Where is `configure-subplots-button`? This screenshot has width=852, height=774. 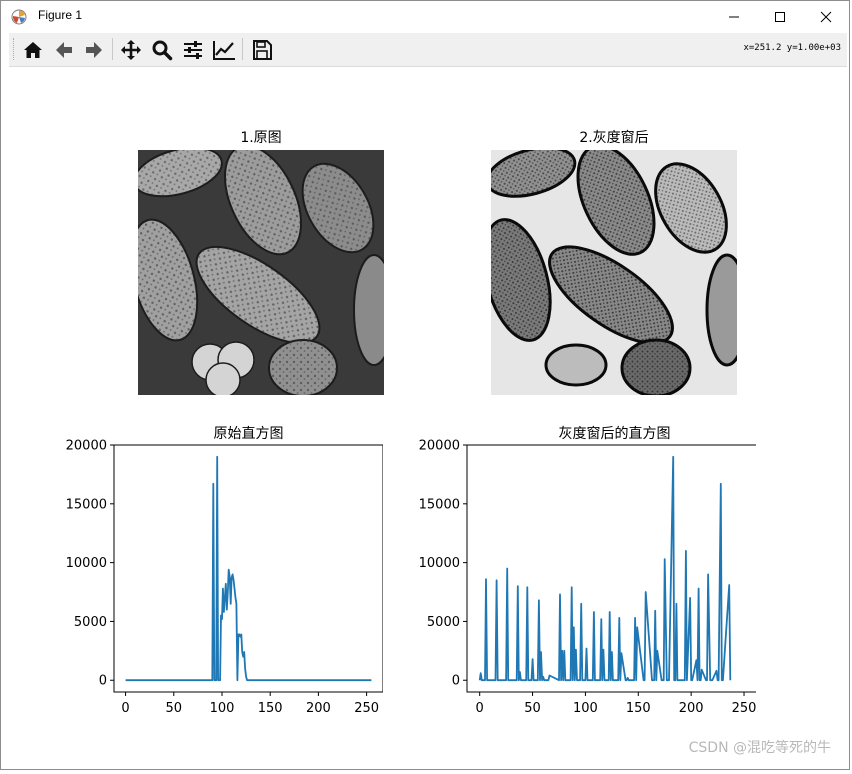 configure-subplots-button is located at coordinates (193, 50).